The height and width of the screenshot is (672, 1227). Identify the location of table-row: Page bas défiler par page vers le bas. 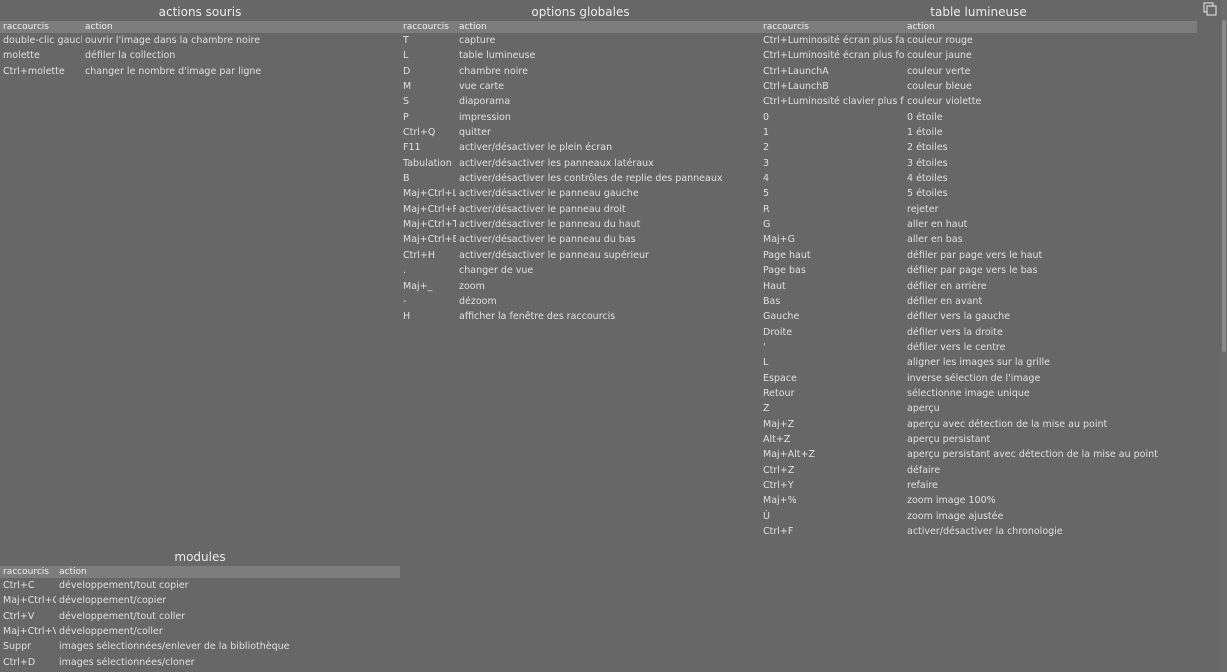
(978, 270).